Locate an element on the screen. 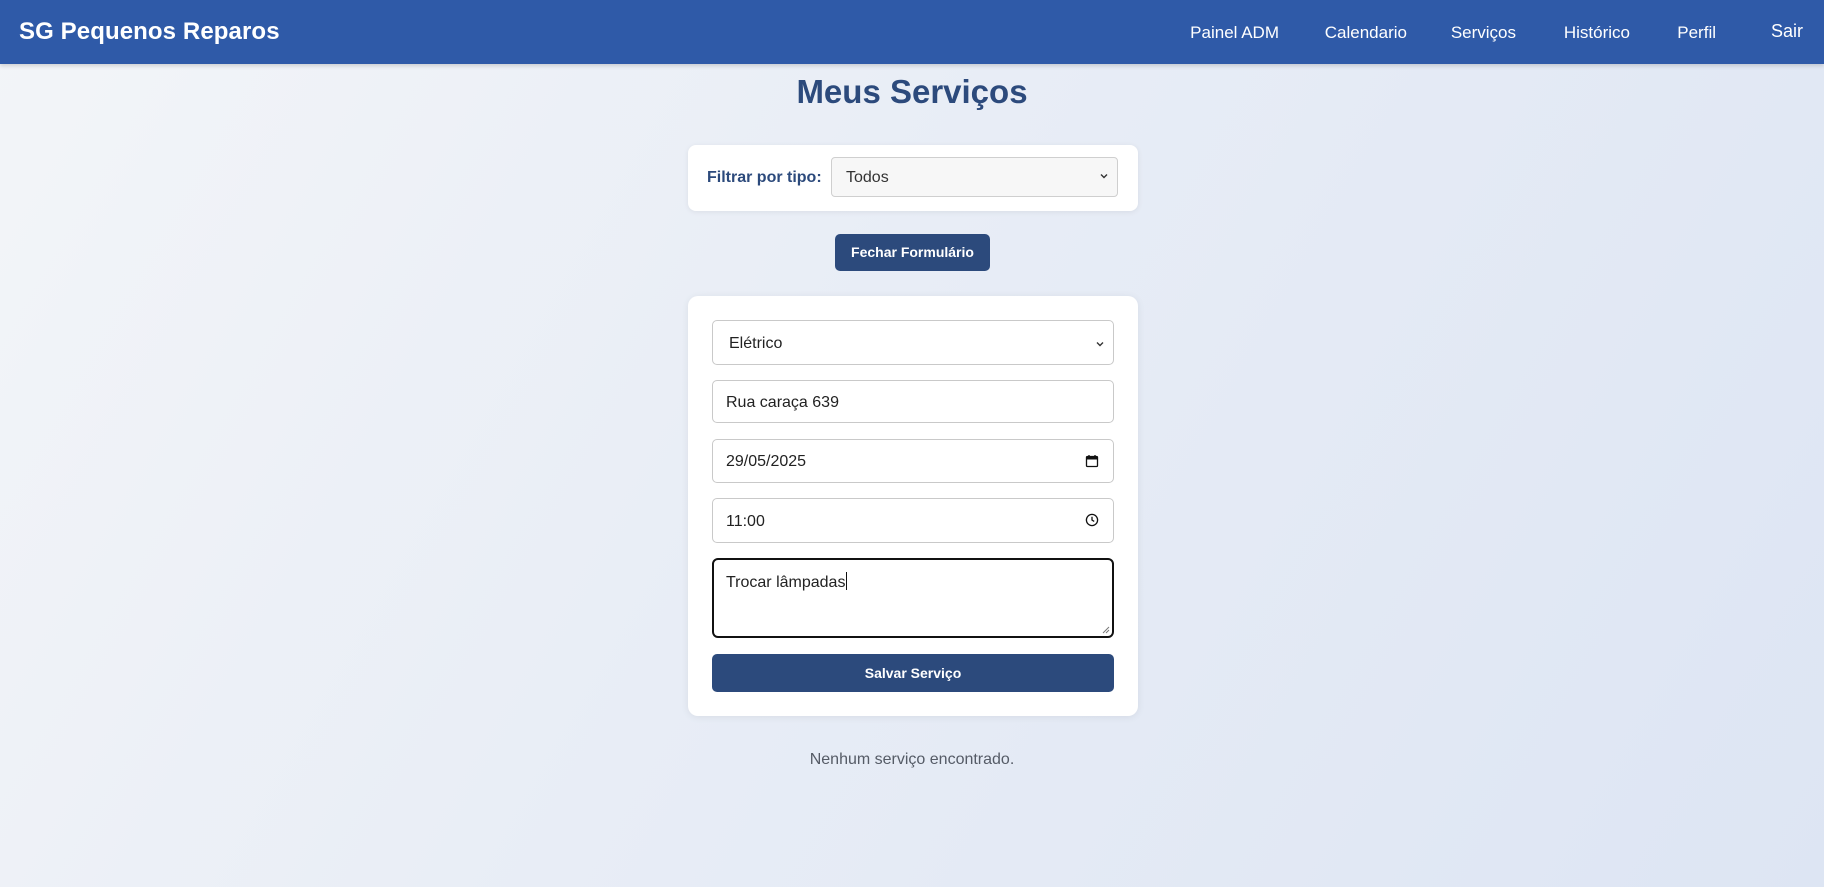 This screenshot has height=887, width=1824. filter-card: Filtrar por tipo: Todos is located at coordinates (913, 178).